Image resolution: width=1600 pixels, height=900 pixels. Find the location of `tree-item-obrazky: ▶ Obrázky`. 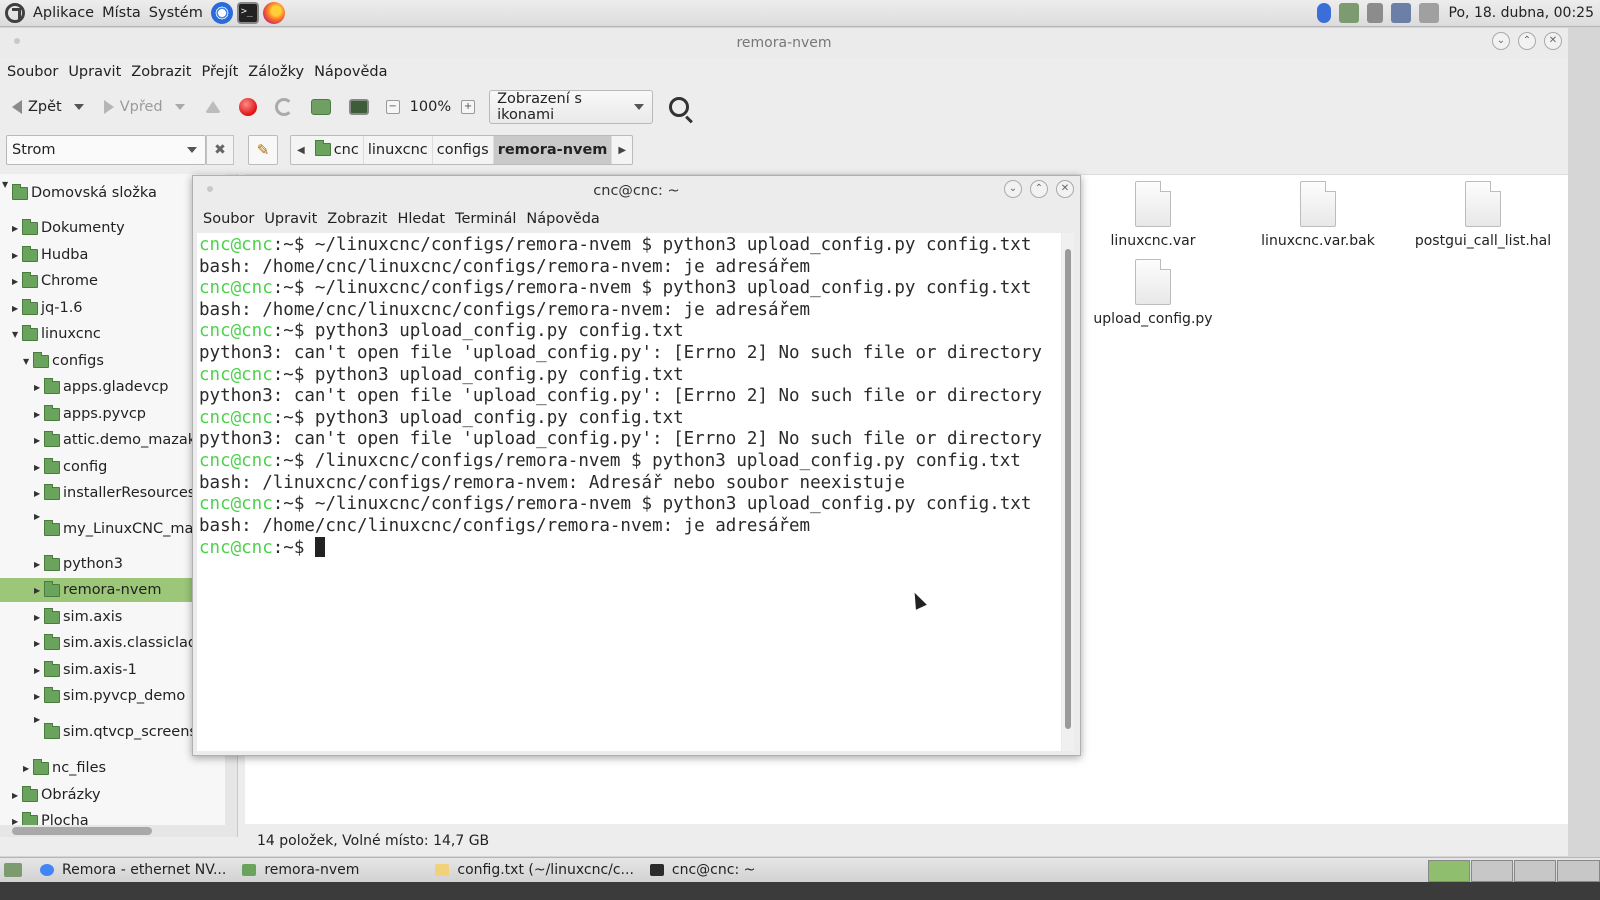

tree-item-obrazky: ▶ Obrázky is located at coordinates (56, 795).